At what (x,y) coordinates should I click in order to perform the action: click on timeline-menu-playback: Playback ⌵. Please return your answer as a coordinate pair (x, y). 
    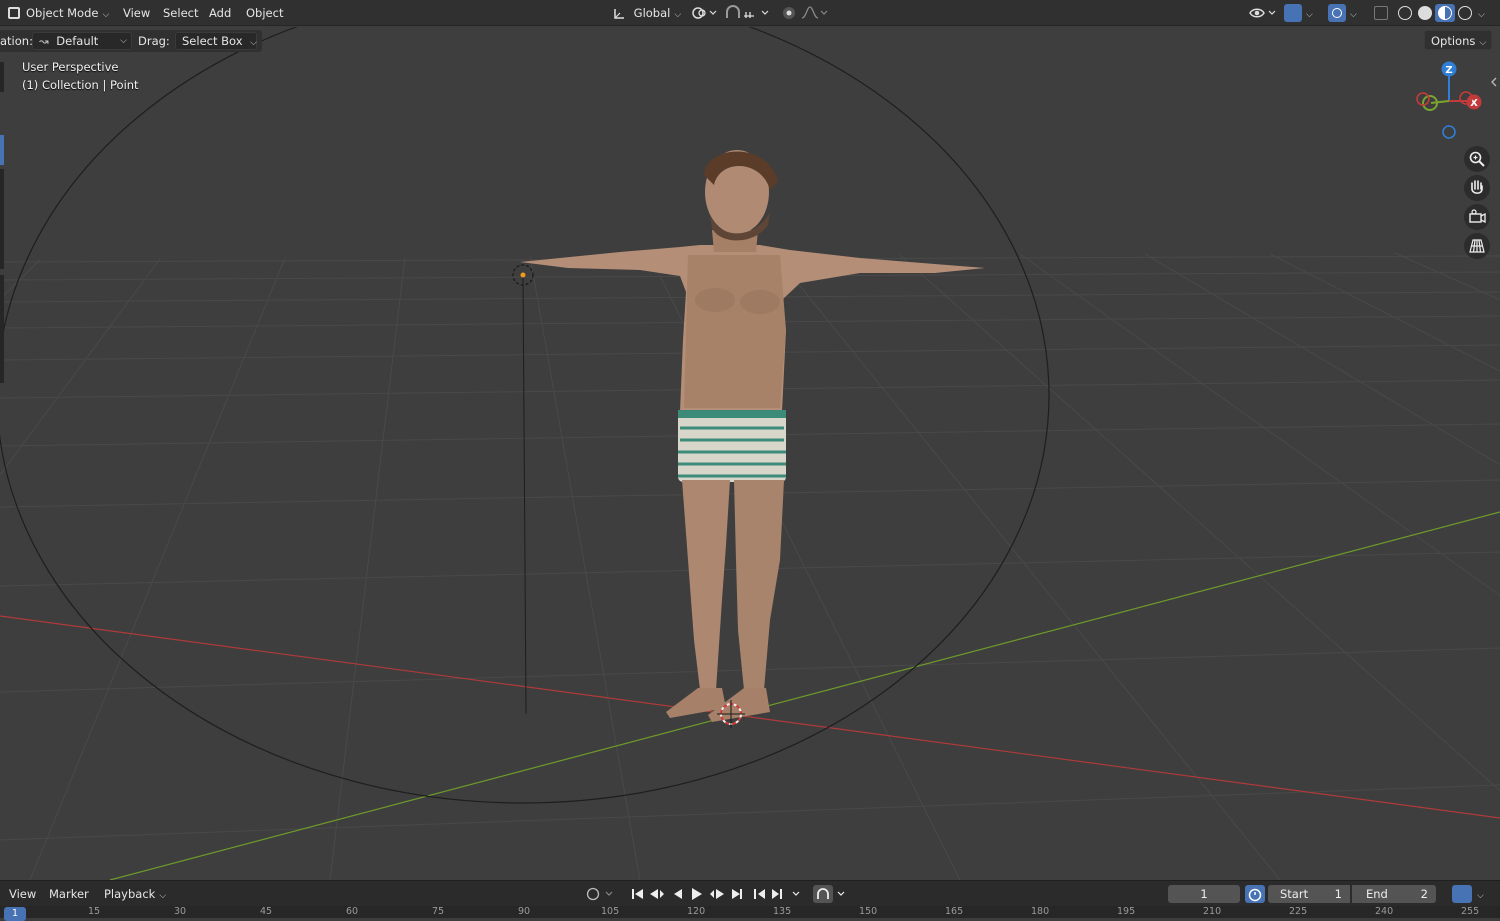
    Looking at the image, I should click on (135, 894).